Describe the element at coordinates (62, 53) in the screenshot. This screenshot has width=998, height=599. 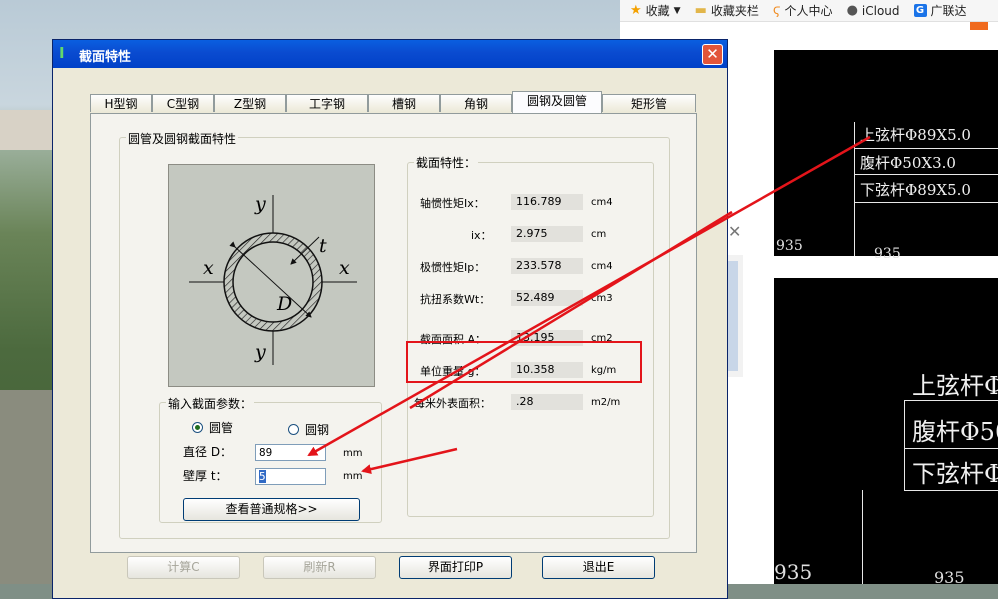
I see `app-icon: I` at that location.